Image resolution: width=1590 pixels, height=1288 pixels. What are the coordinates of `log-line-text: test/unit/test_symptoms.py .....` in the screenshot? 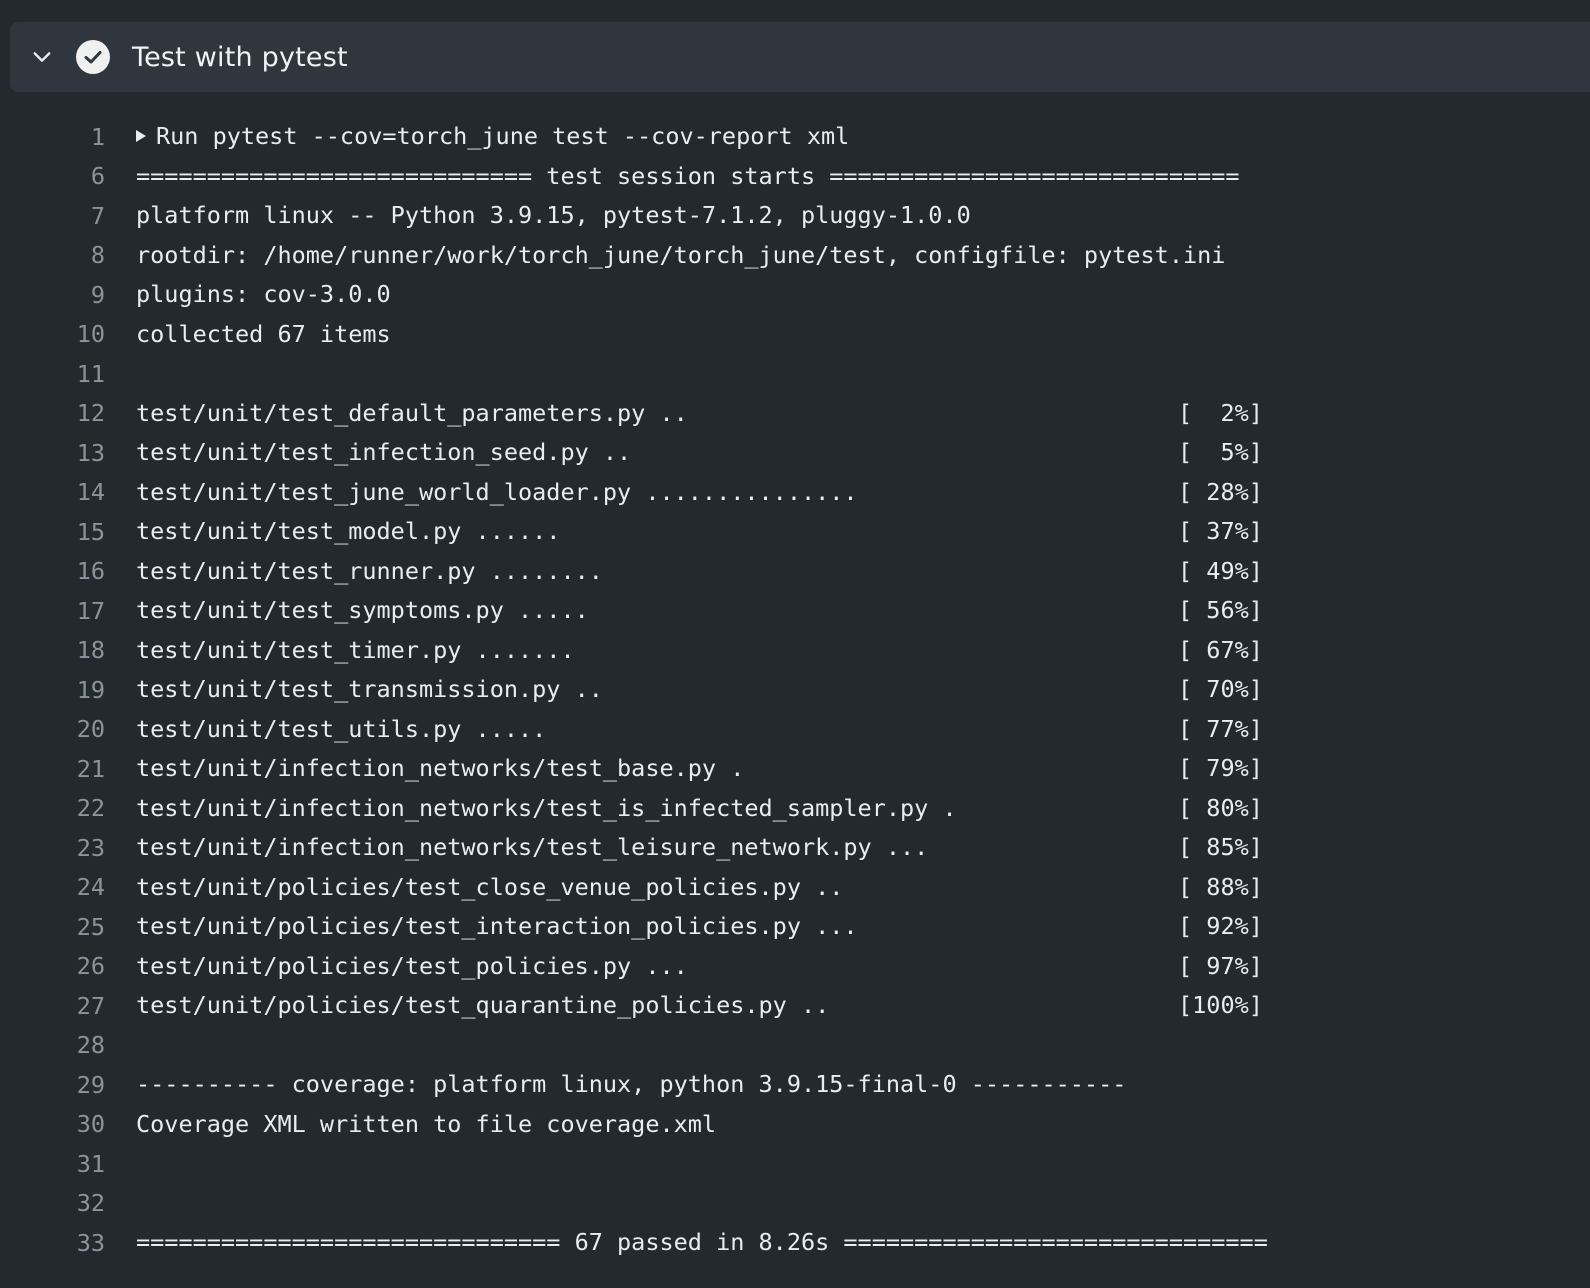 It's located at (362, 610).